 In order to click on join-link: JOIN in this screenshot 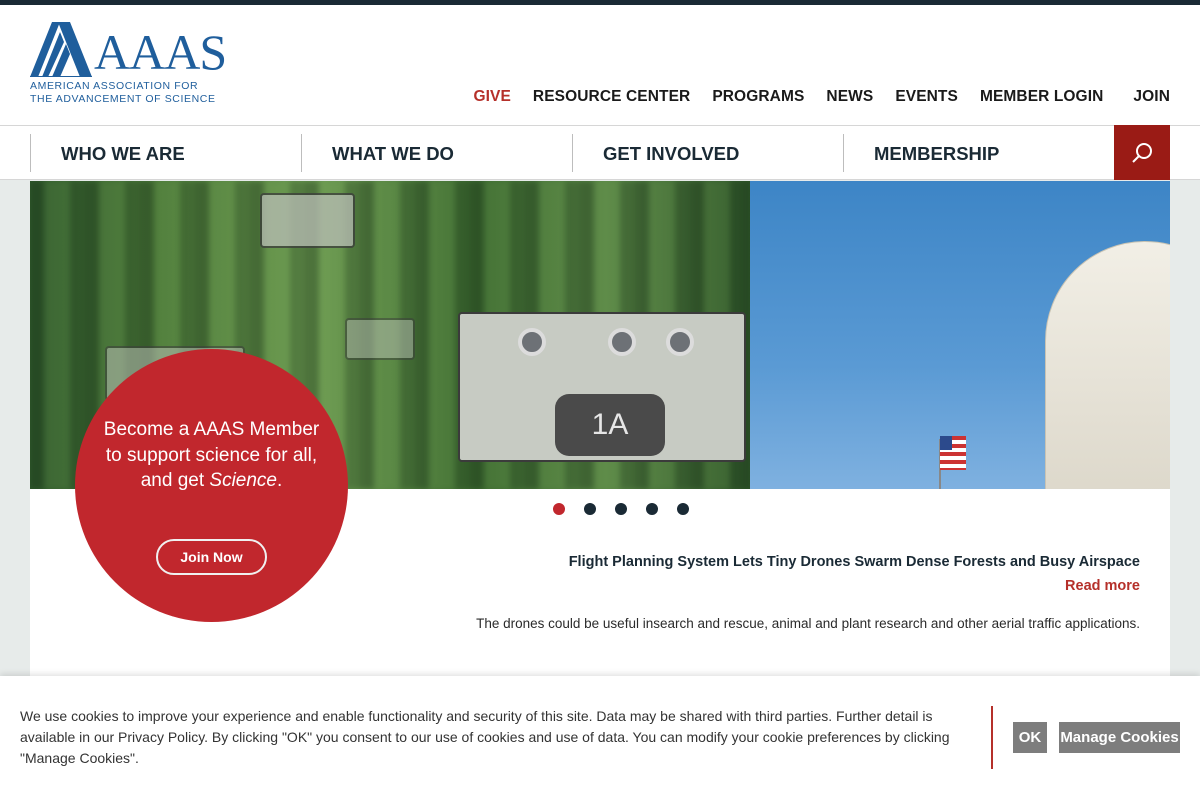, I will do `click(1151, 97)`.